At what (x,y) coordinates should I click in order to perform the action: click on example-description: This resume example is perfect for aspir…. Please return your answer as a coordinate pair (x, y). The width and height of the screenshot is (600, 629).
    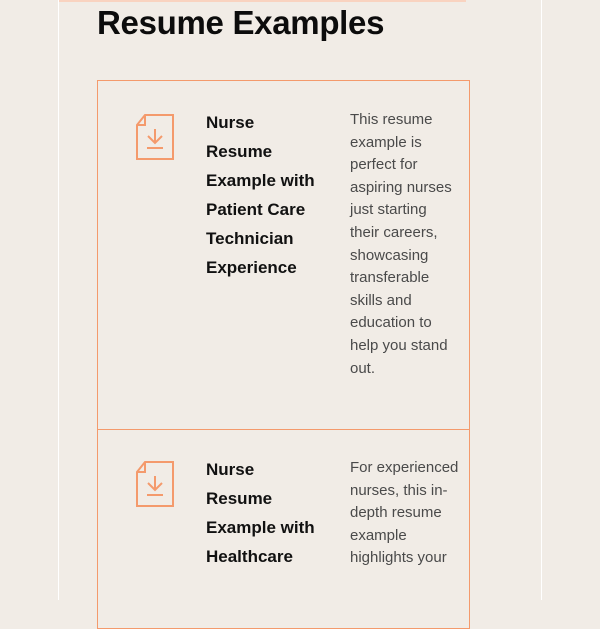
    Looking at the image, I should click on (401, 244).